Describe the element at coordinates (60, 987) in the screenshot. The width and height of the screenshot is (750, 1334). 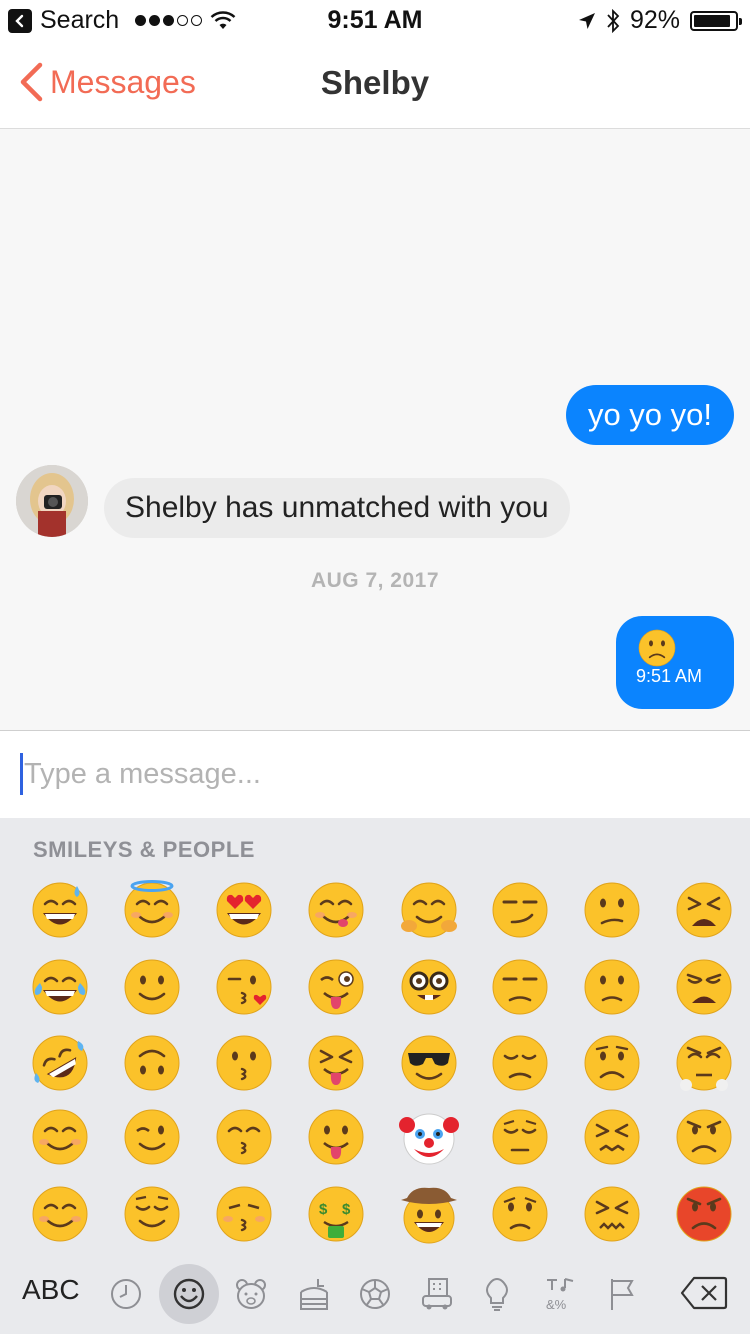
I see `joy-tears-emoji` at that location.